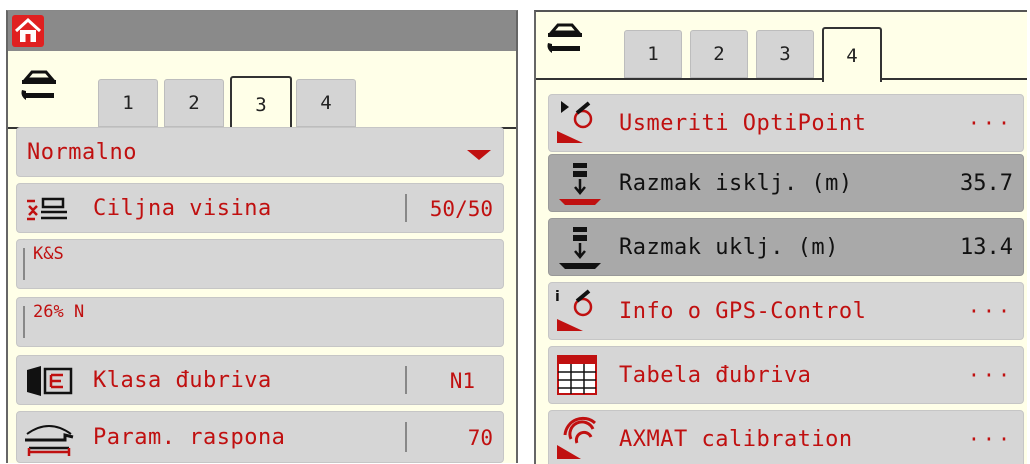  I want to click on spread-params-label: Param. raspona, so click(189, 437).